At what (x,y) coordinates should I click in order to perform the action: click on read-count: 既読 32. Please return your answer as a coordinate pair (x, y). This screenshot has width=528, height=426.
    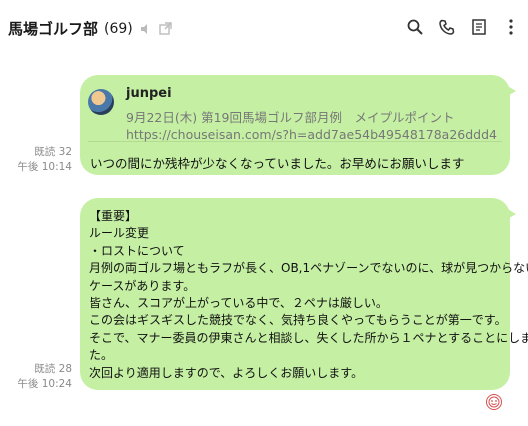
    Looking at the image, I should click on (53, 152).